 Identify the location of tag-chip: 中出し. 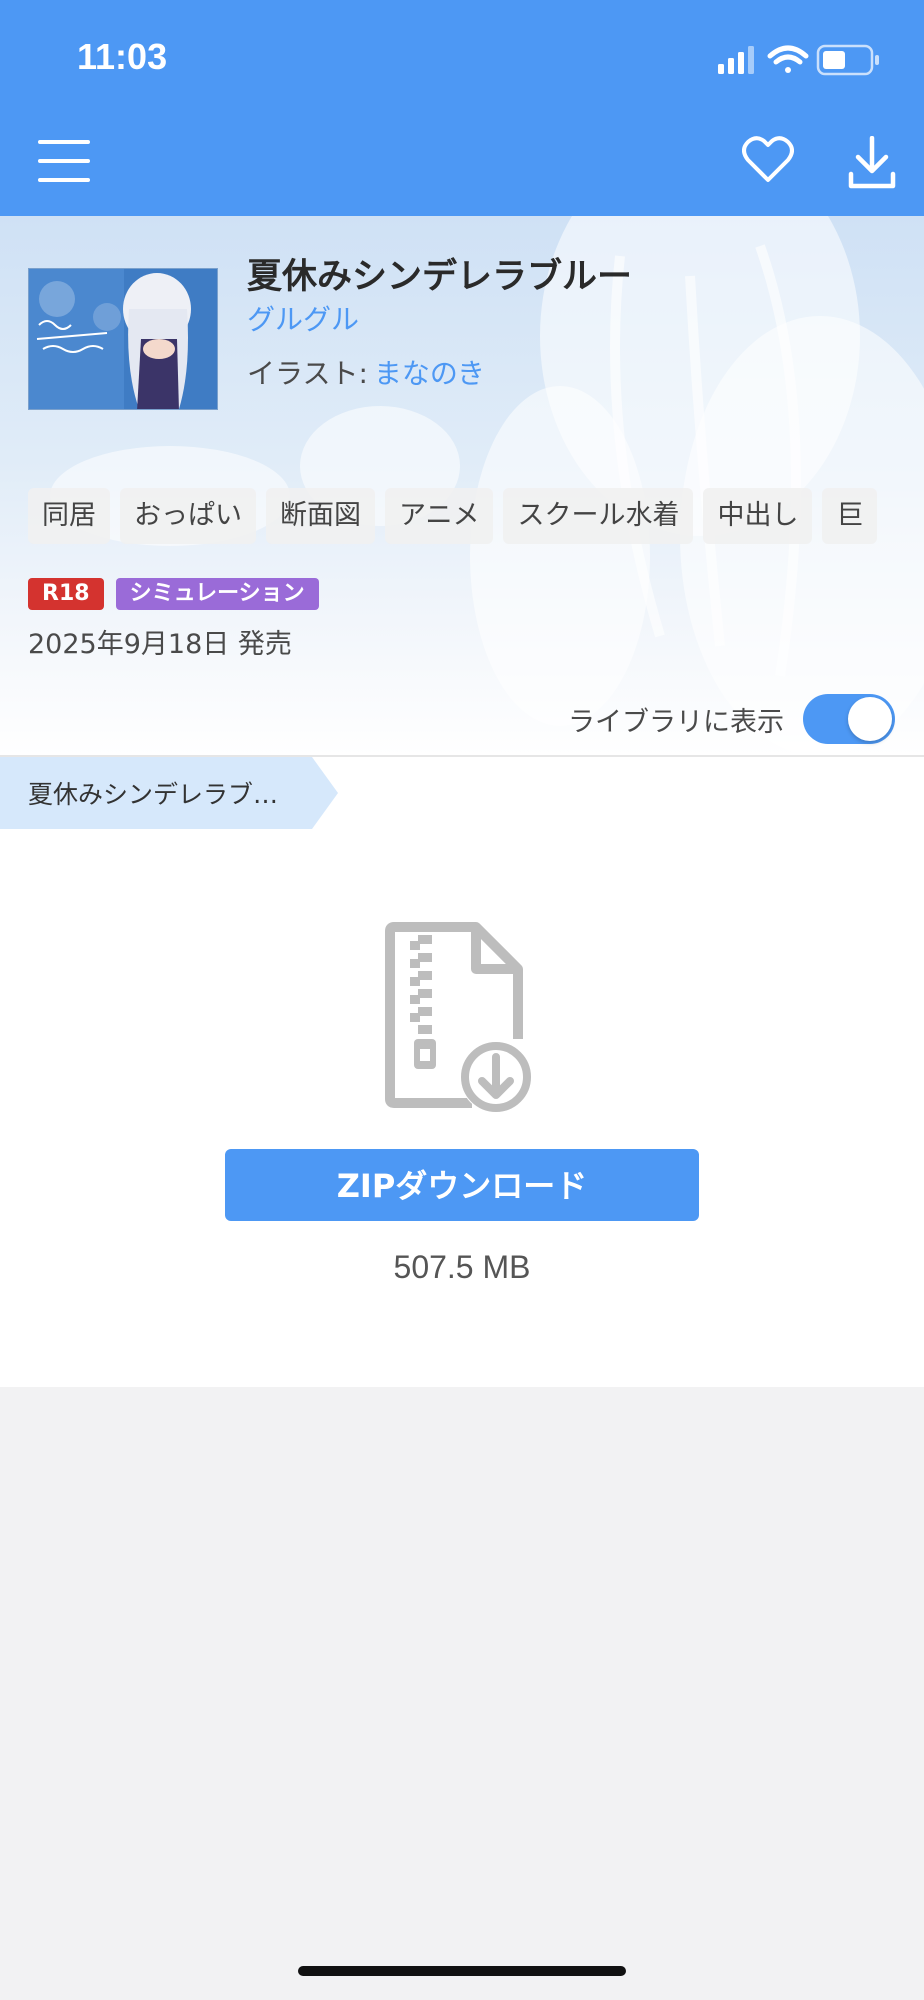
(758, 516).